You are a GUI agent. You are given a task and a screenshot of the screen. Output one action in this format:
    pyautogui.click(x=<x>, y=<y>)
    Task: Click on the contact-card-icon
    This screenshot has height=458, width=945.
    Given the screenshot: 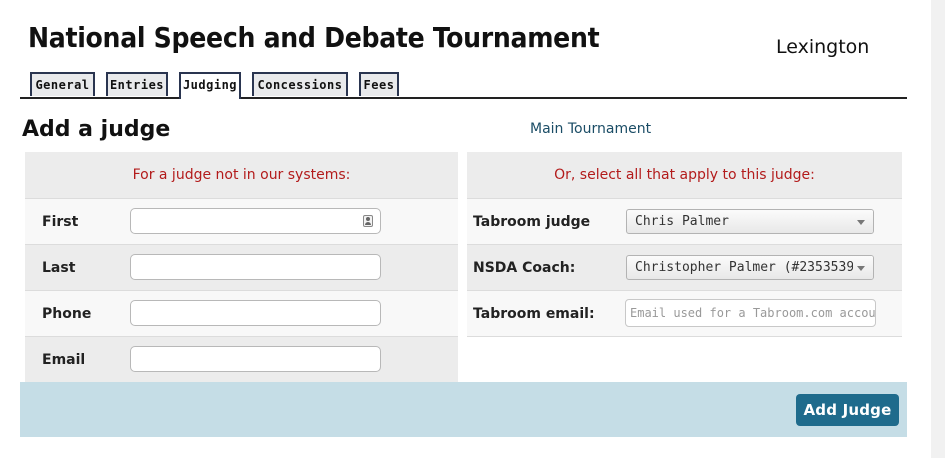 What is the action you would take?
    pyautogui.click(x=368, y=221)
    